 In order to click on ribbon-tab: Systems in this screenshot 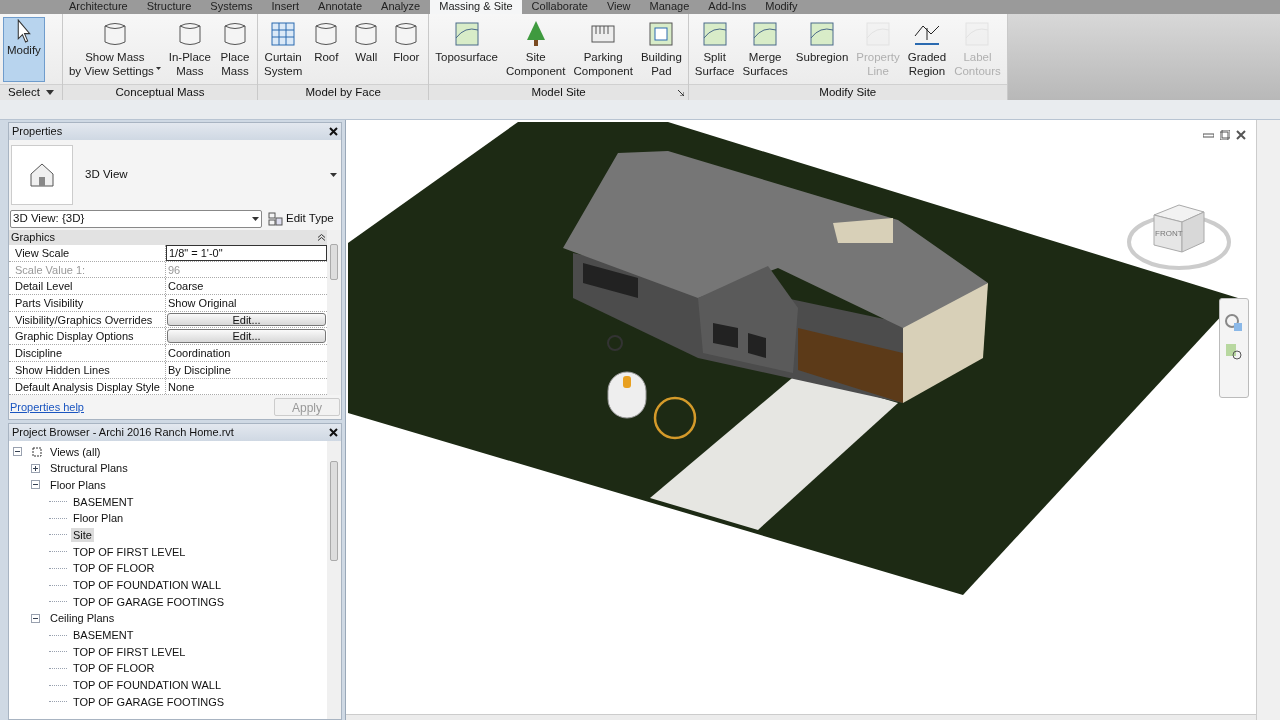, I will do `click(231, 7)`.